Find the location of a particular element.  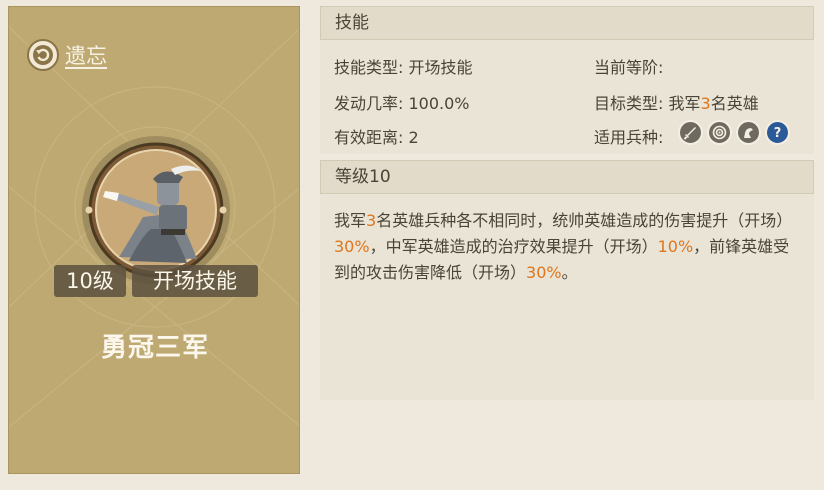

skill-section-header: 技能 is located at coordinates (567, 23).